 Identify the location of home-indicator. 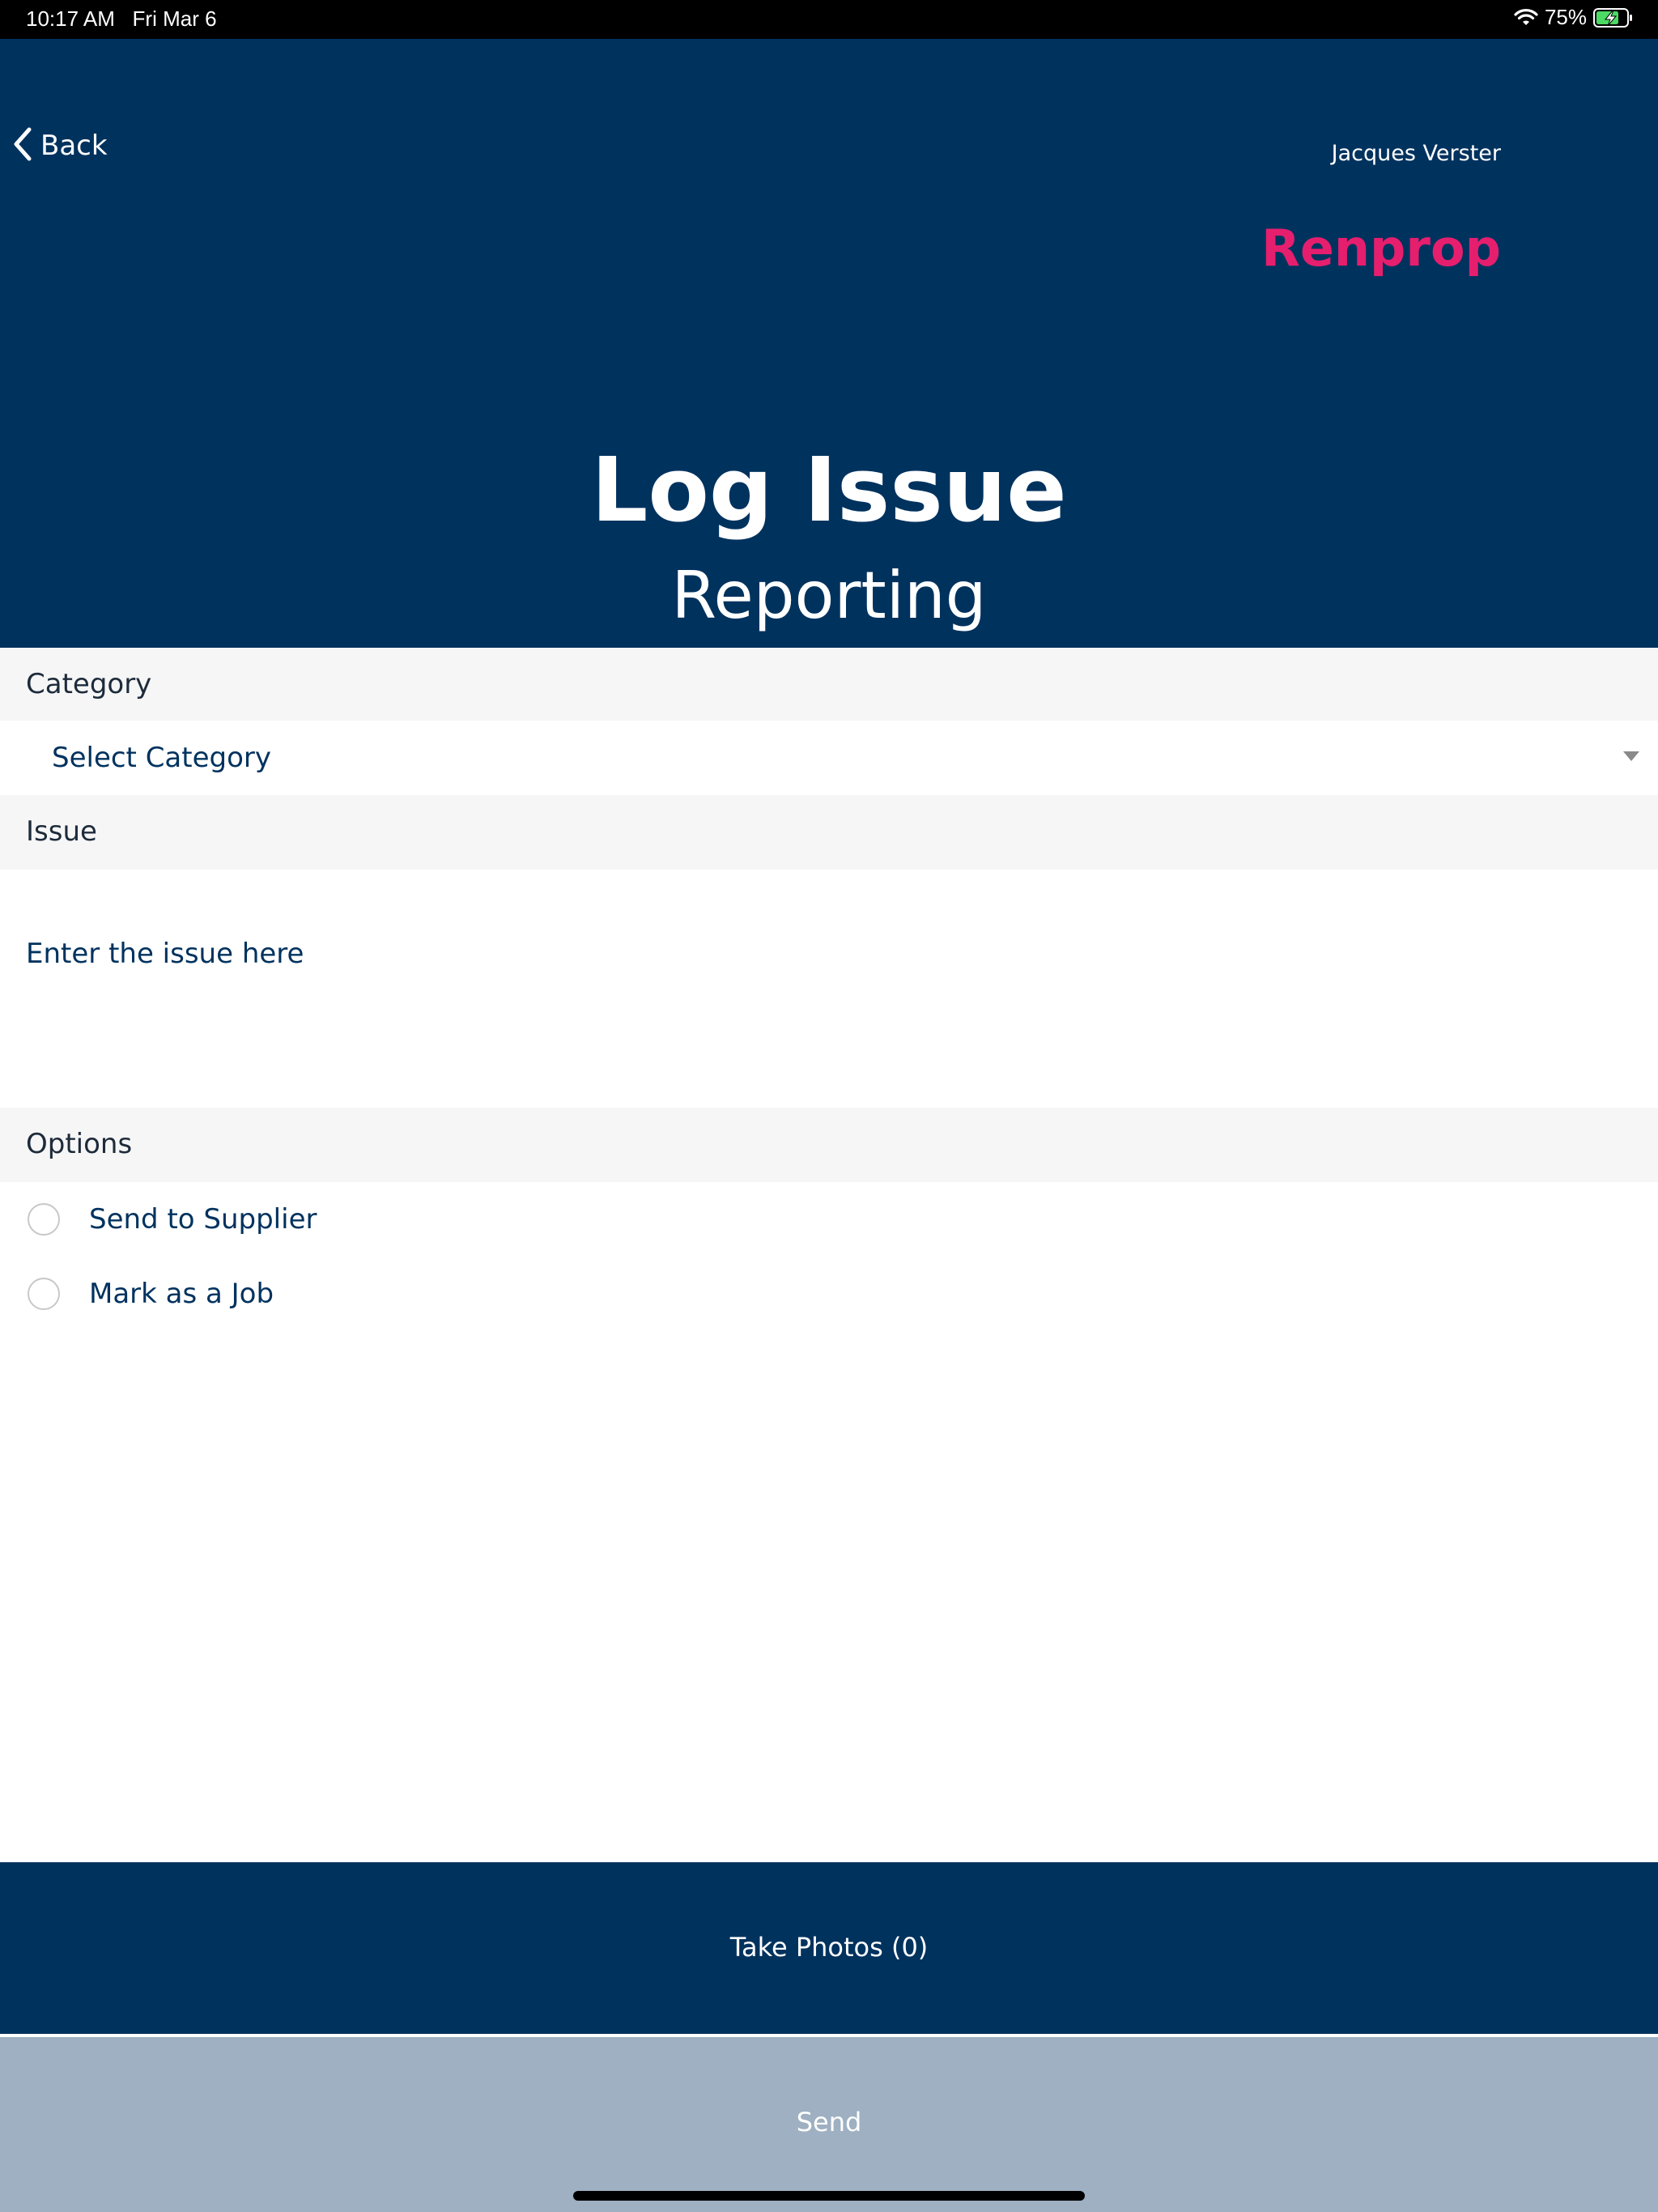
(829, 2196).